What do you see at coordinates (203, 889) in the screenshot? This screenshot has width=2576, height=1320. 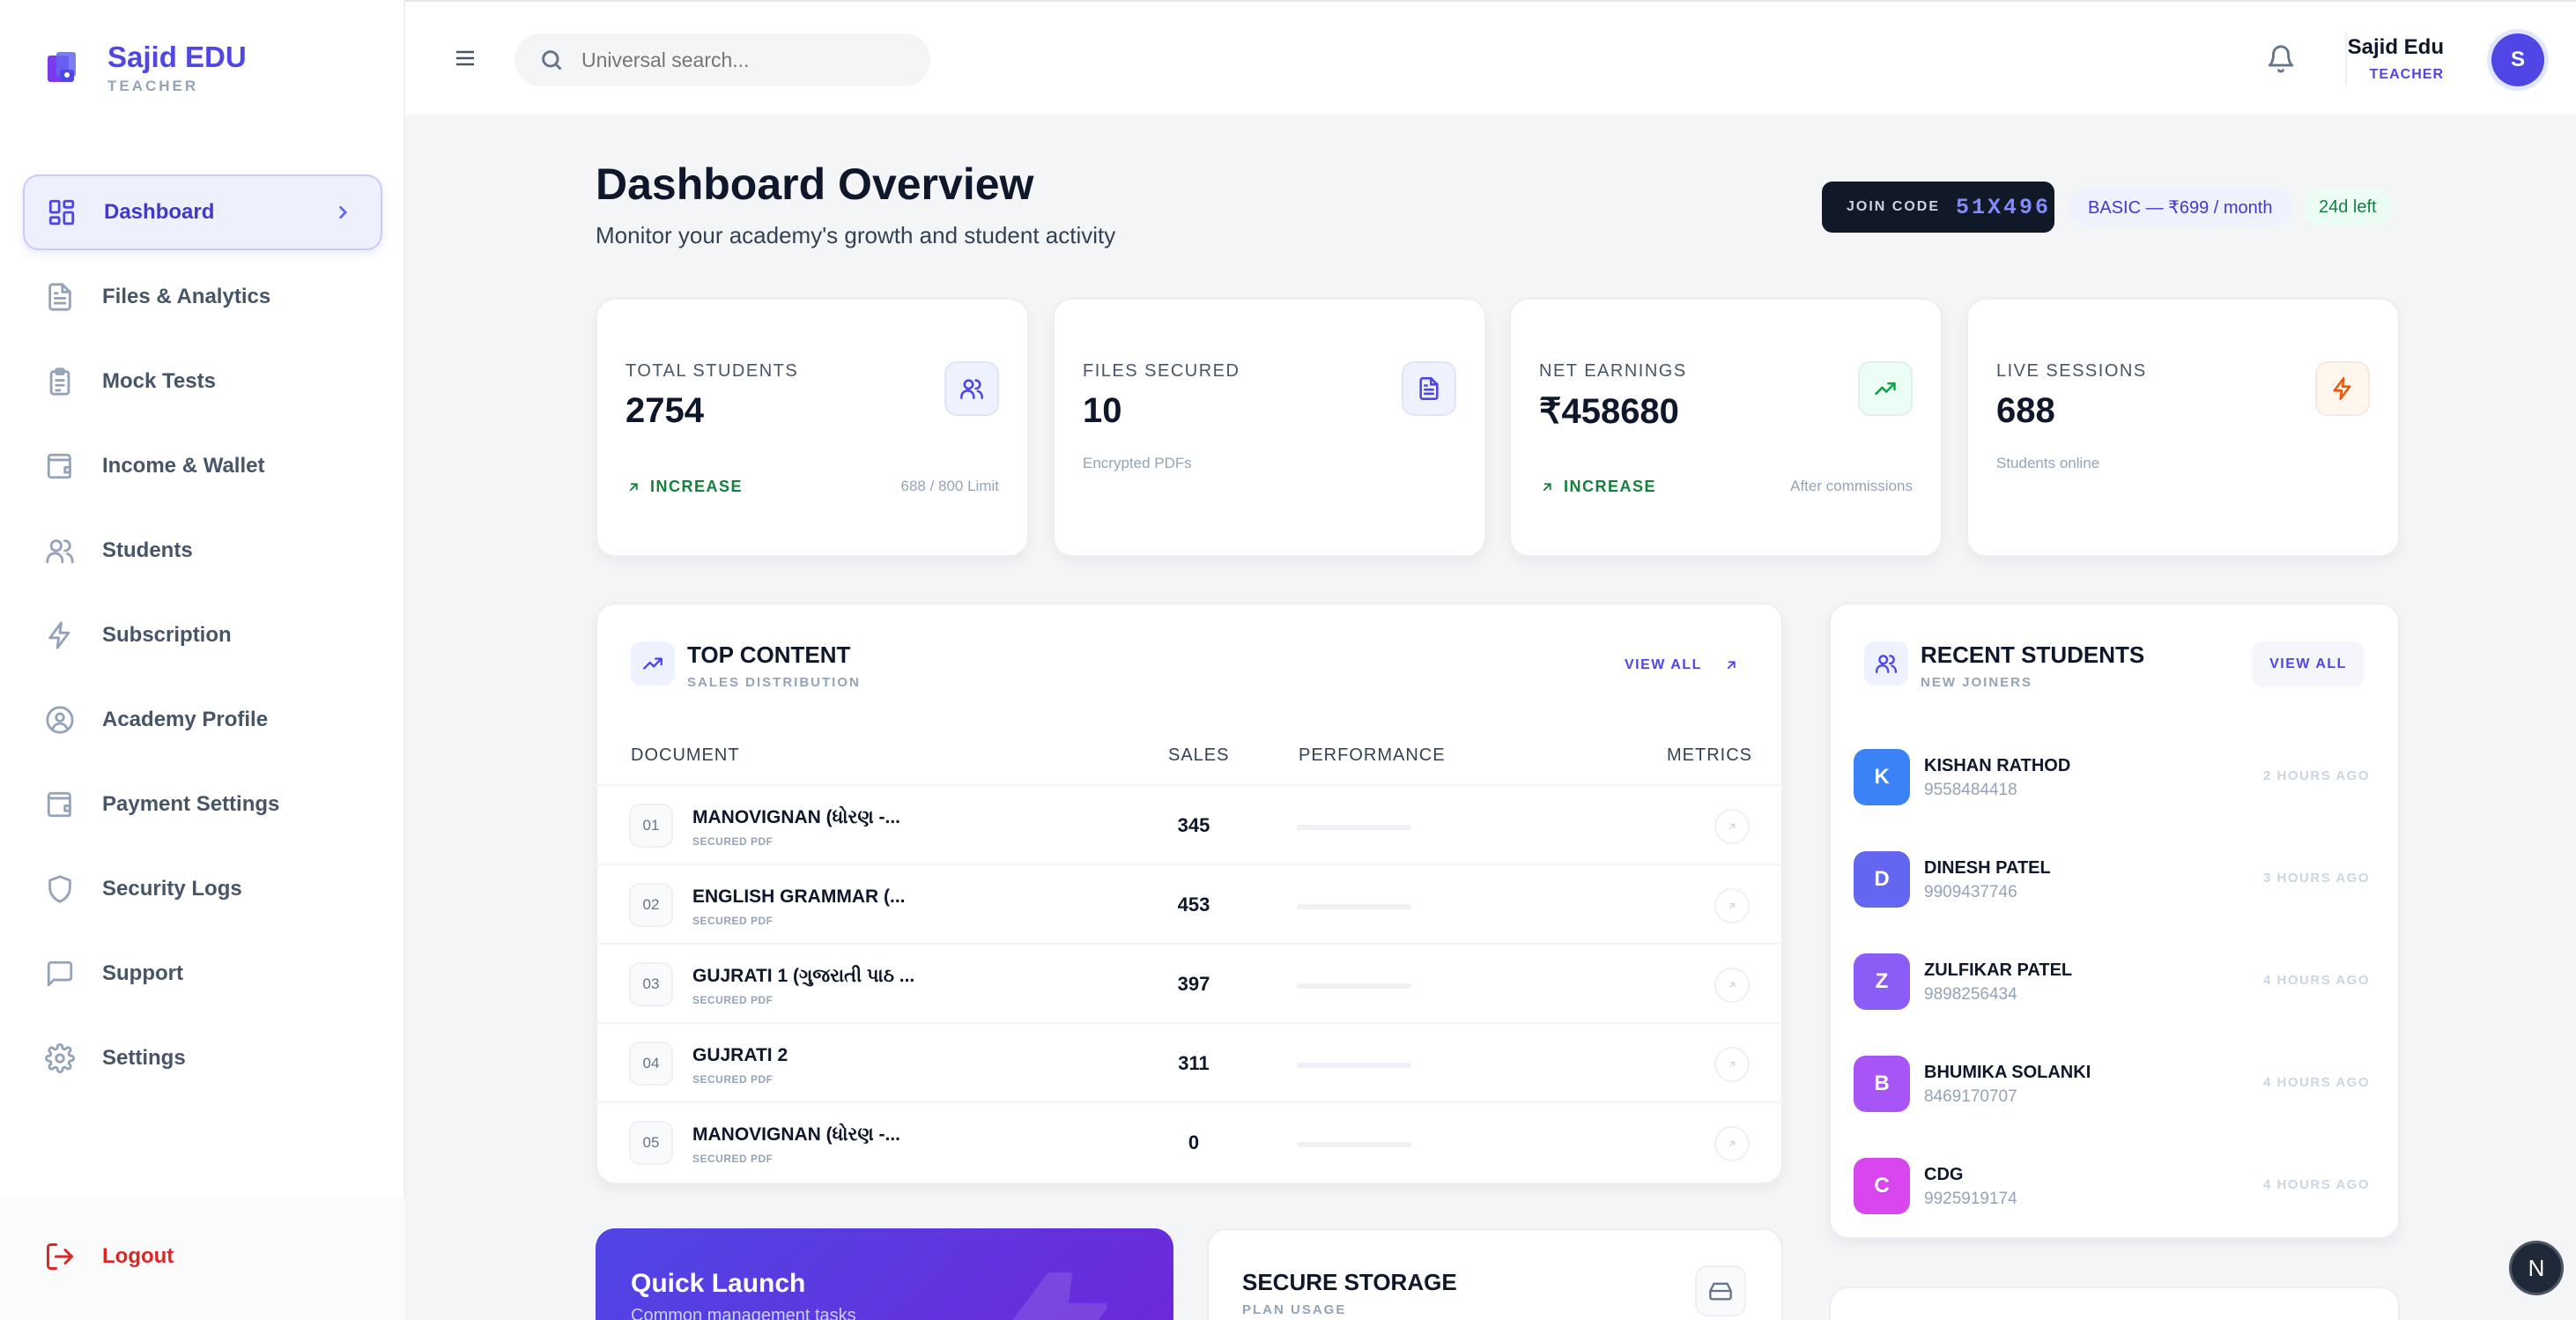 I see `sidebar-item-security-logs: Security Logs` at bounding box center [203, 889].